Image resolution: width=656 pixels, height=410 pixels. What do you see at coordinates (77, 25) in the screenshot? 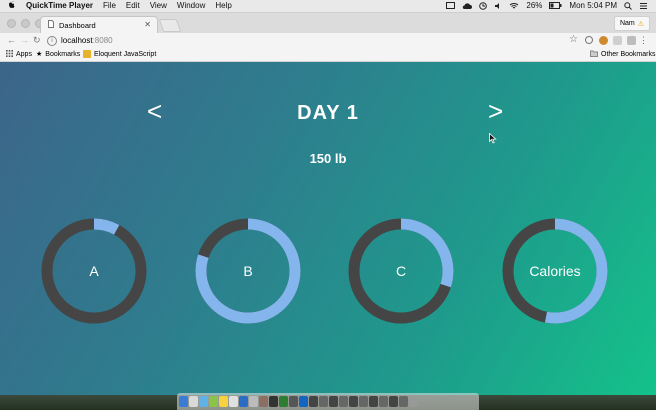
I see `tab-title: Dashboard` at bounding box center [77, 25].